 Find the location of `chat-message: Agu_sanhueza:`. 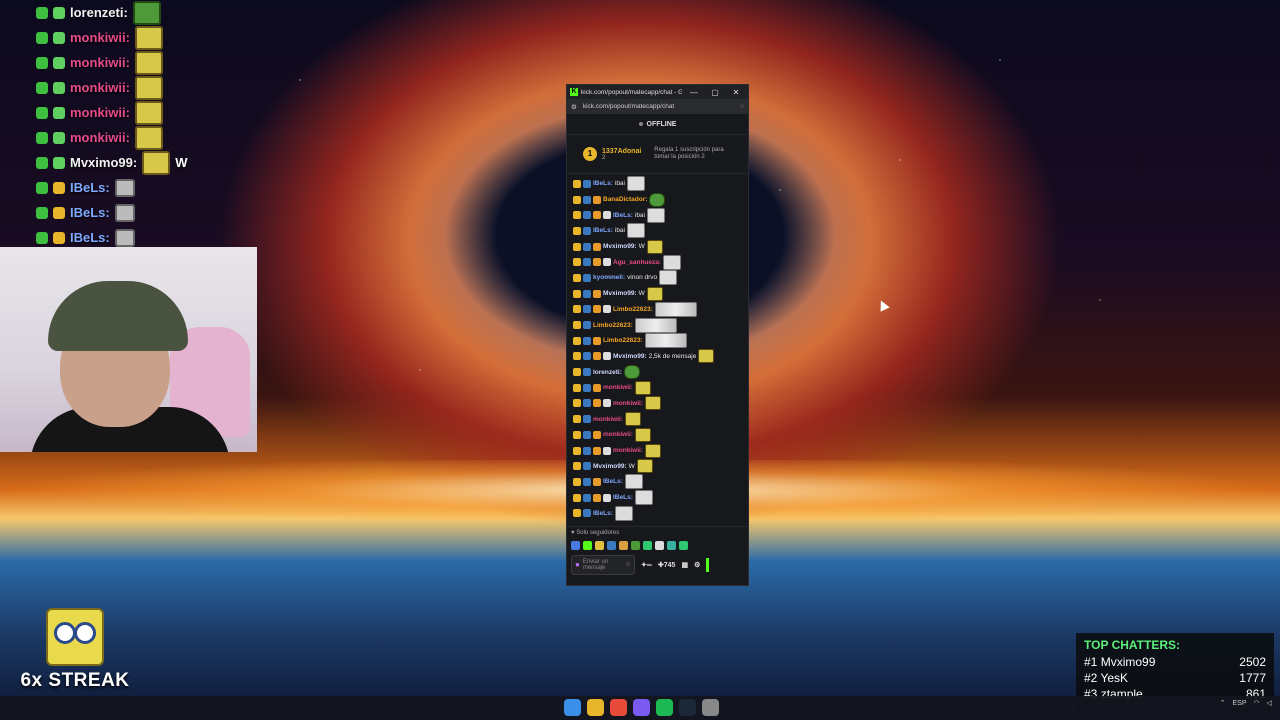

chat-message: Agu_sanhueza: is located at coordinates (657, 262).